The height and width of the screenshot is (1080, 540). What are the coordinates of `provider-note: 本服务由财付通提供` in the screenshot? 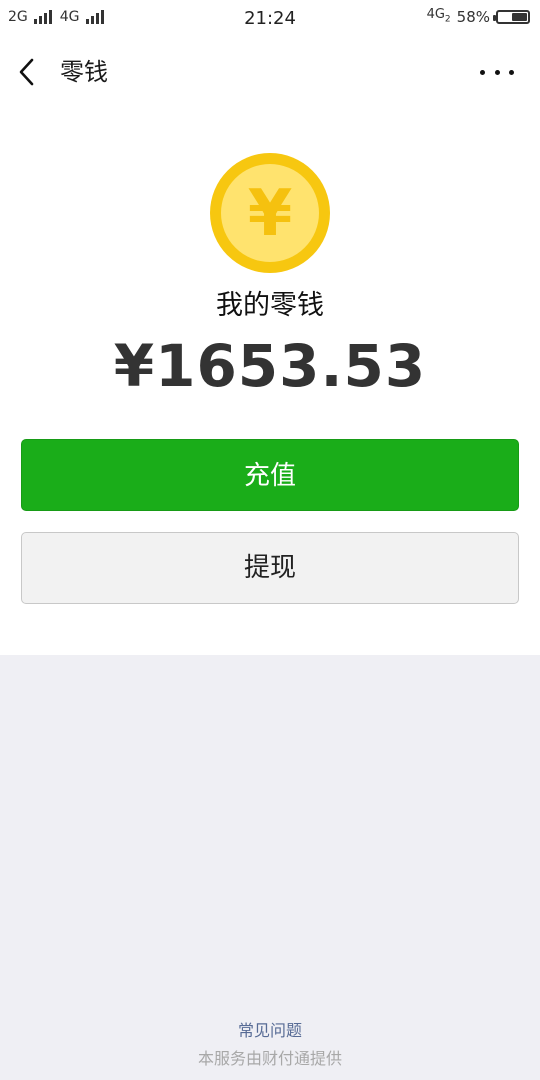 It's located at (269, 1058).